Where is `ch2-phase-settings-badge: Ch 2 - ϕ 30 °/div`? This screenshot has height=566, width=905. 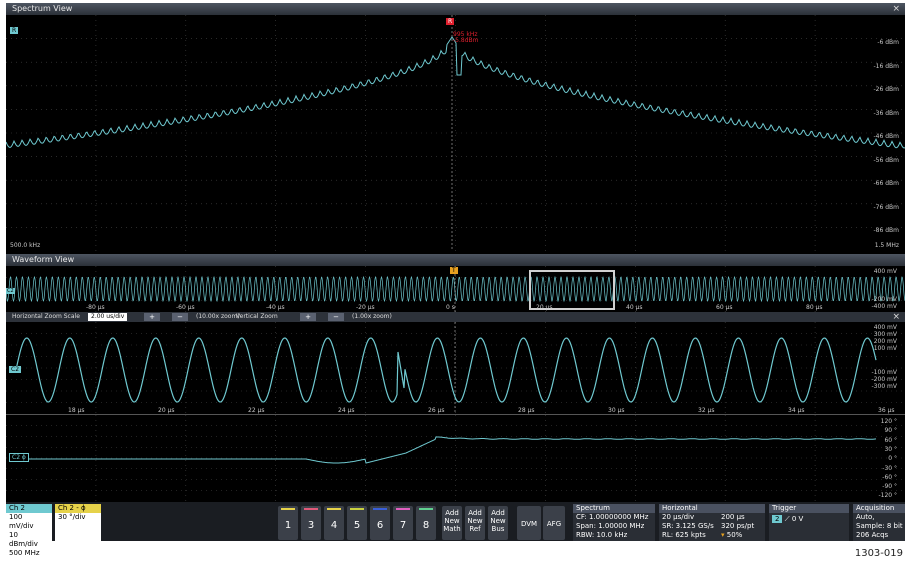
ch2-phase-settings-badge: Ch 2 - ϕ 30 °/div is located at coordinates (78, 522).